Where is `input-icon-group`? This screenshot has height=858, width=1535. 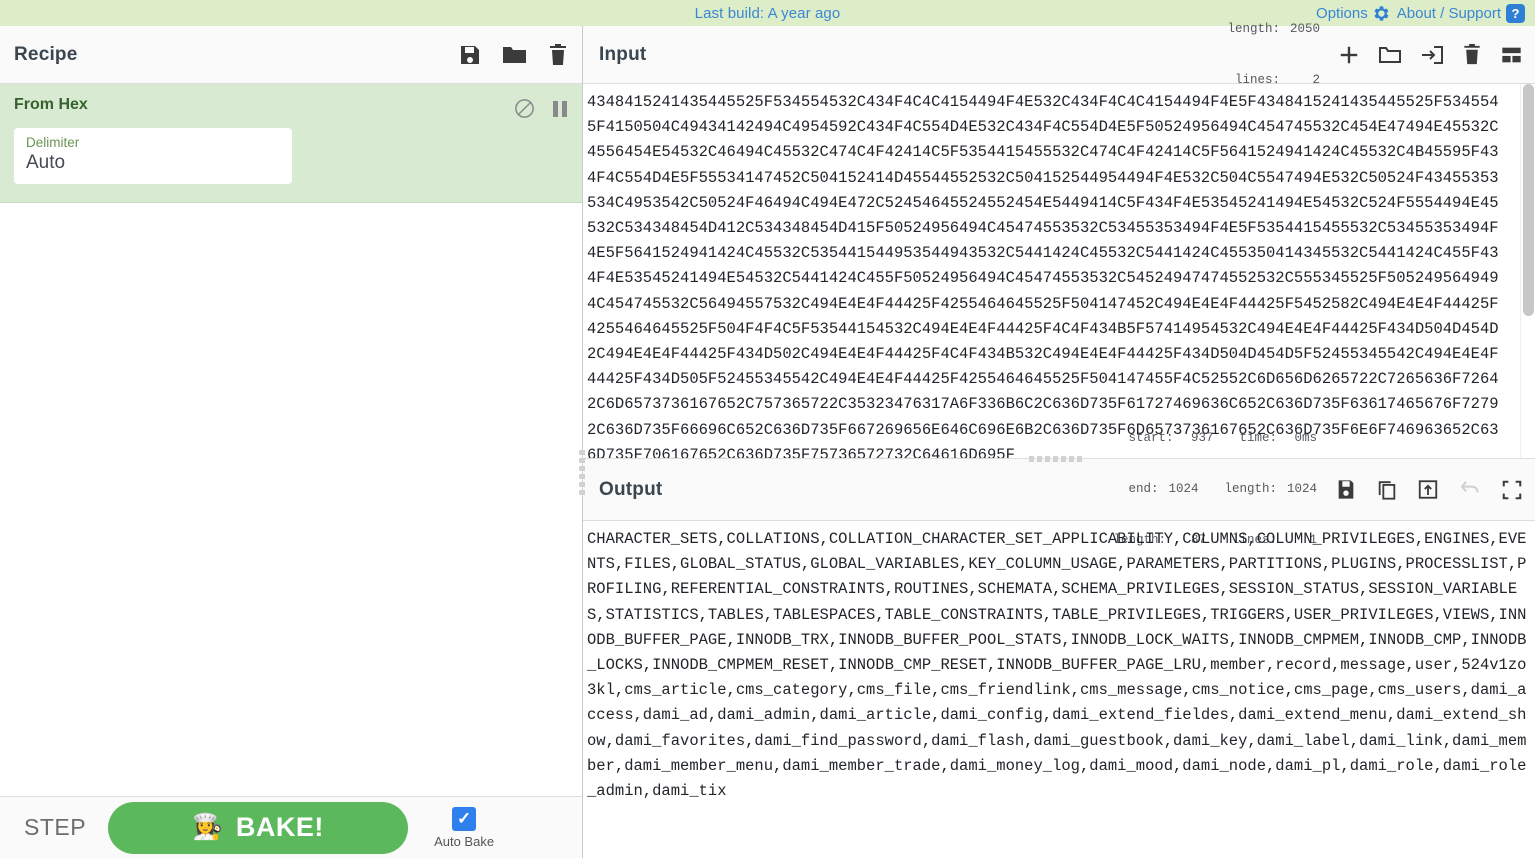
input-icon-group is located at coordinates (1430, 54).